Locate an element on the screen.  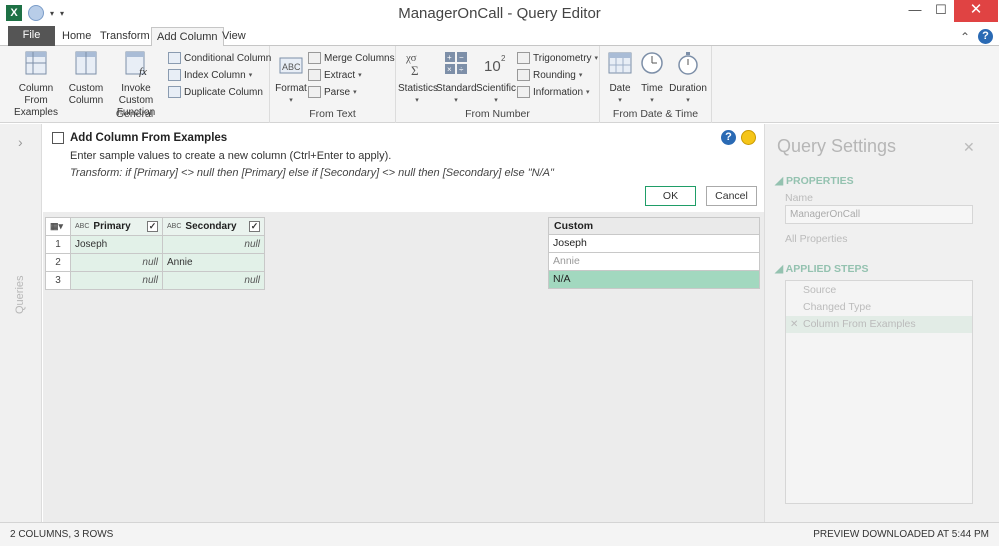
parse-button: Parse ▾ is located at coordinates (332, 92).